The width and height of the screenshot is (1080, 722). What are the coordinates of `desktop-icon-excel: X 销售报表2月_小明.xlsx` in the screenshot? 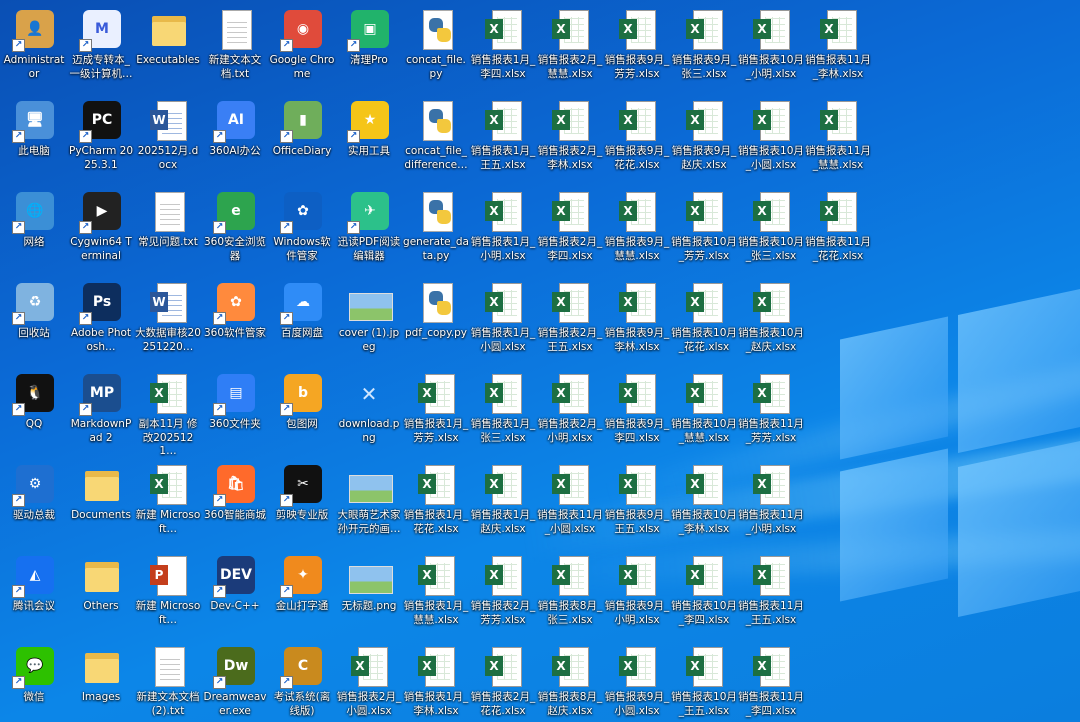 It's located at (570, 404).